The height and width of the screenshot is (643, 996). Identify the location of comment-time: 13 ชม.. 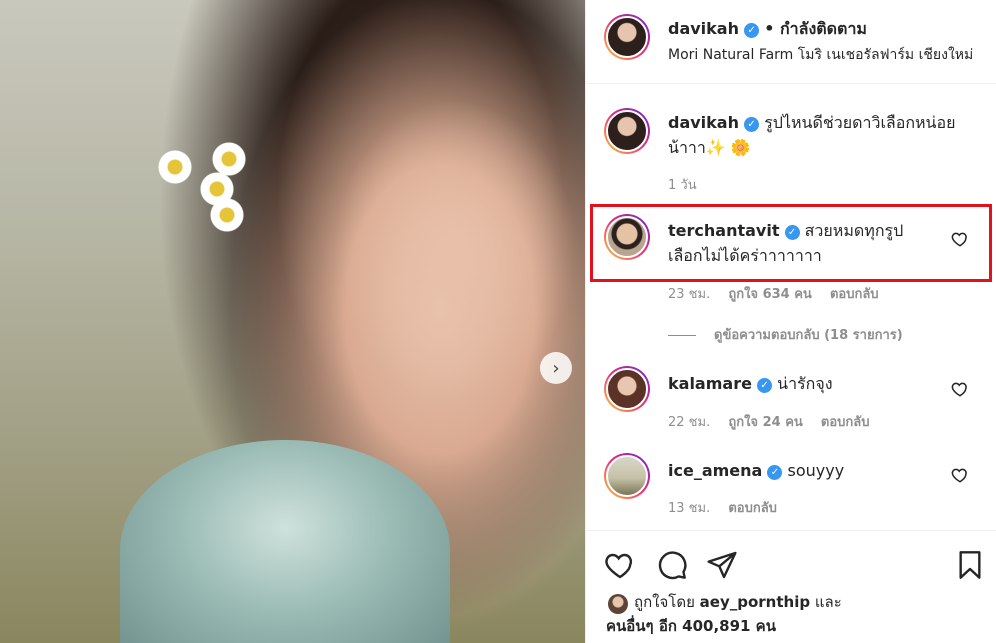
(689, 508).